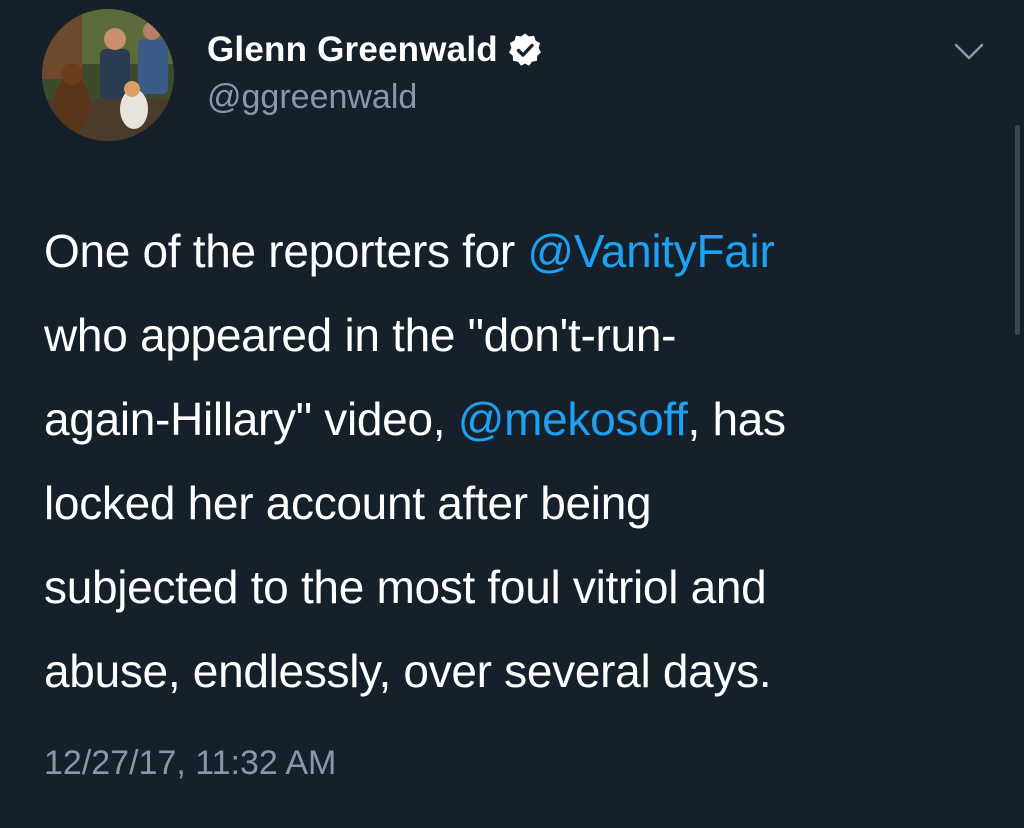 This screenshot has width=1024, height=828. What do you see at coordinates (650, 251) in the screenshot?
I see `mention-link: @VanityFair` at bounding box center [650, 251].